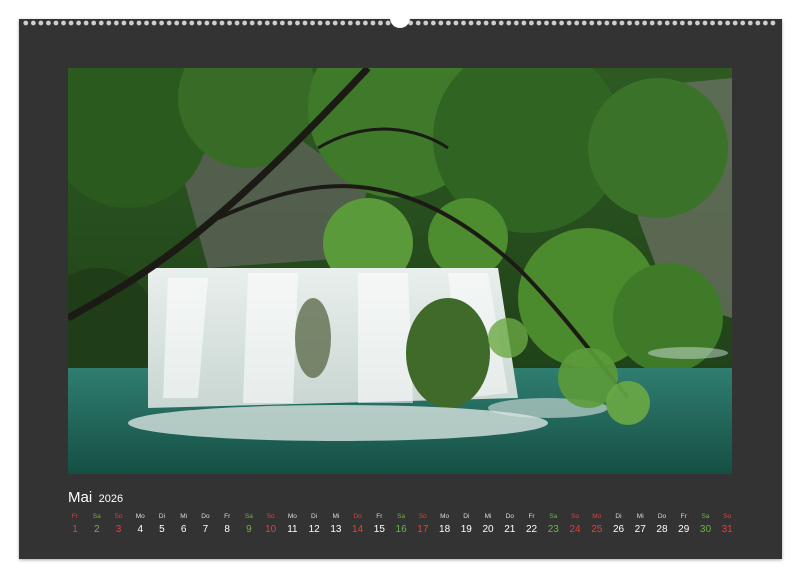  What do you see at coordinates (662, 529) in the screenshot?
I see `day-number: 28` at bounding box center [662, 529].